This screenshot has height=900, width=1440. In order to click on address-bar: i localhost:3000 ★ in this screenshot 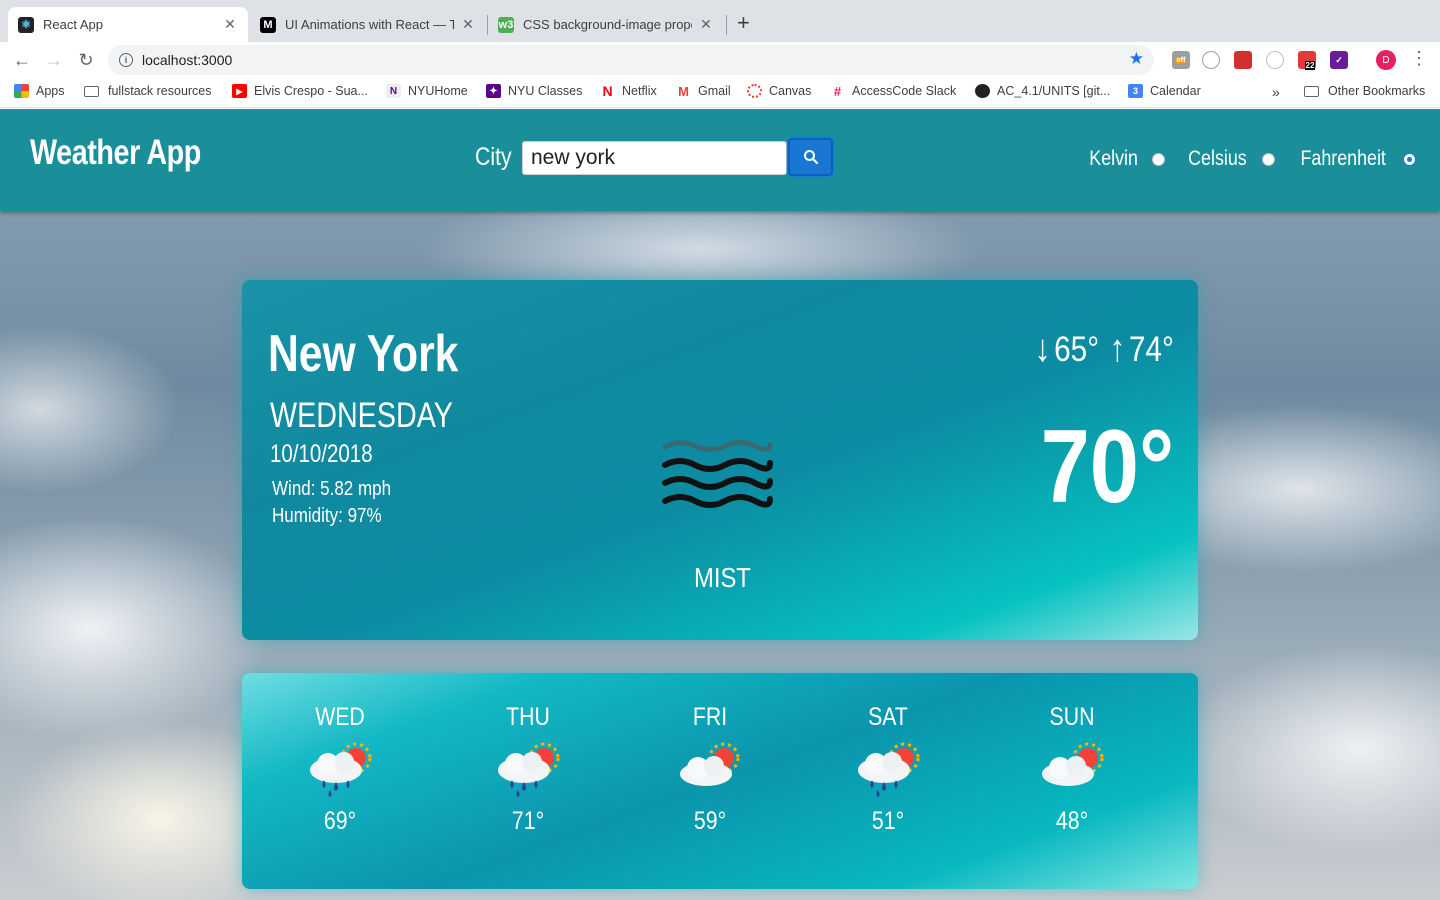, I will do `click(631, 60)`.